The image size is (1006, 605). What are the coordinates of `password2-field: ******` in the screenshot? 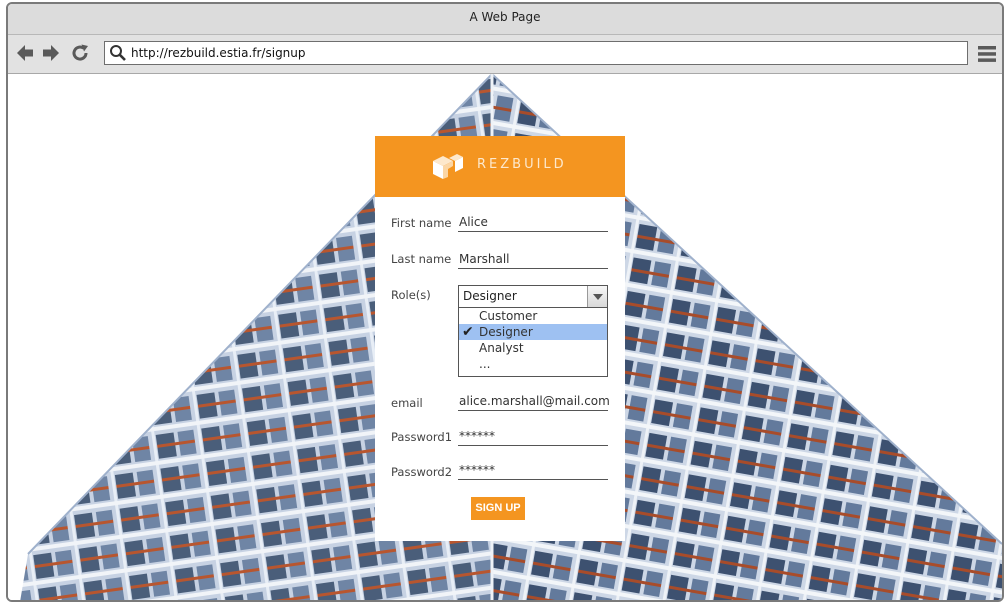 It's located at (533, 471).